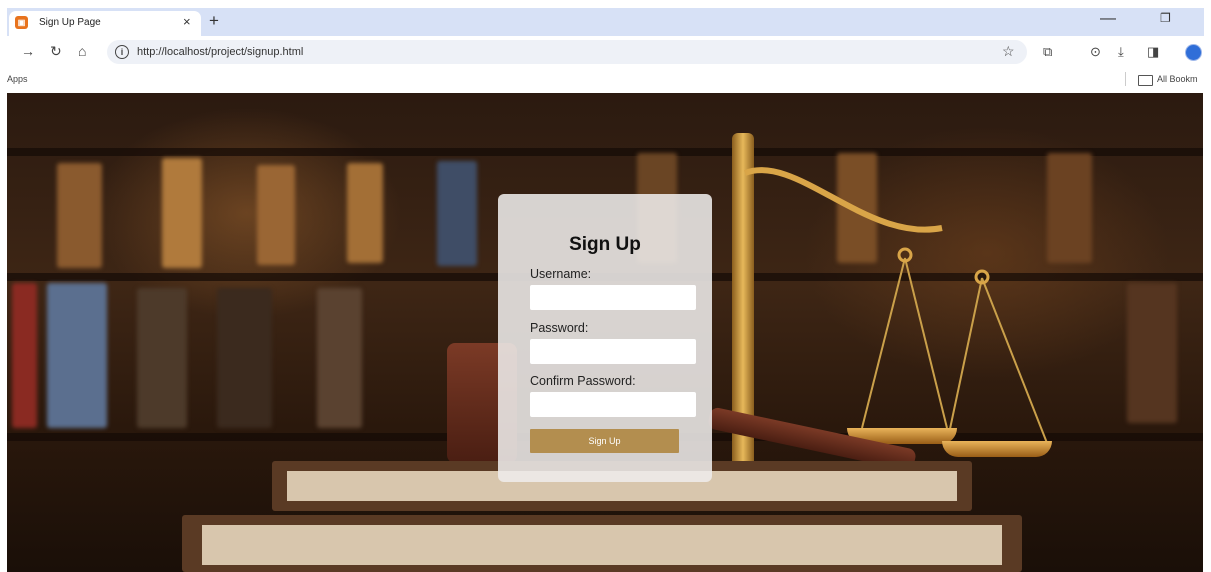  What do you see at coordinates (559, 328) in the screenshot?
I see `password-label: Password:` at bounding box center [559, 328].